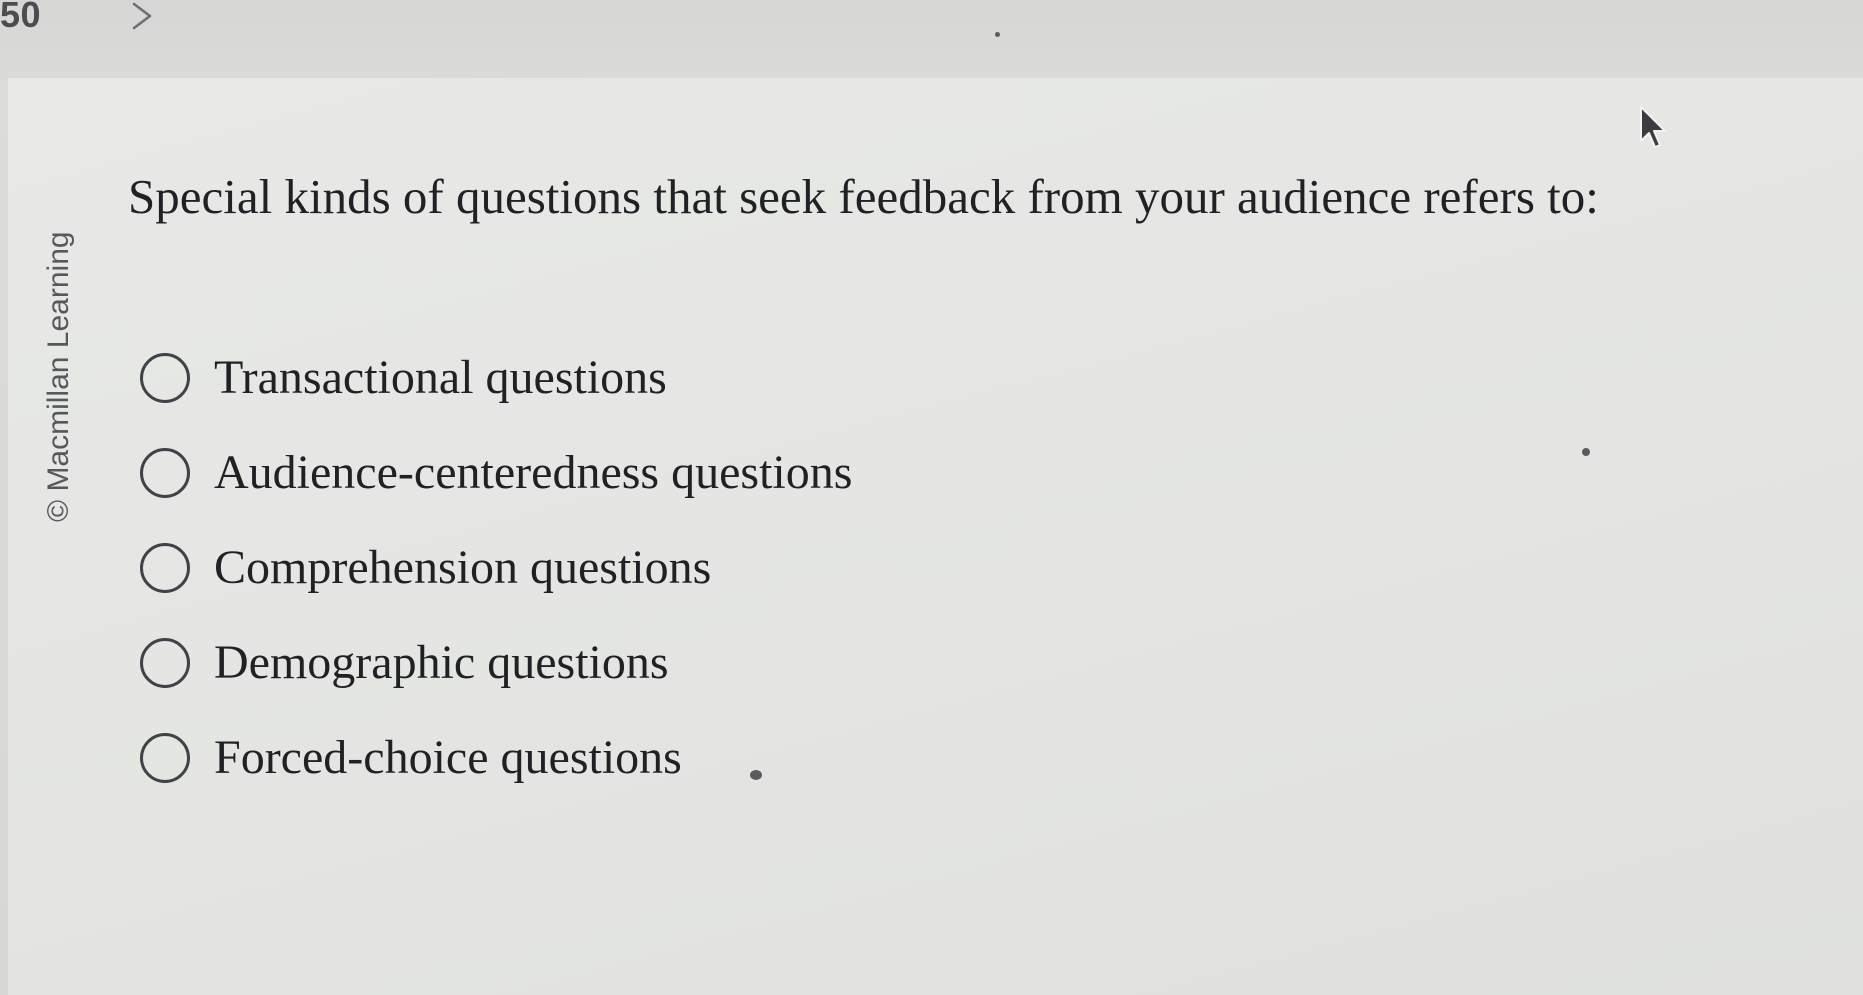  I want to click on answer-option: Transactional questions, so click(496, 377).